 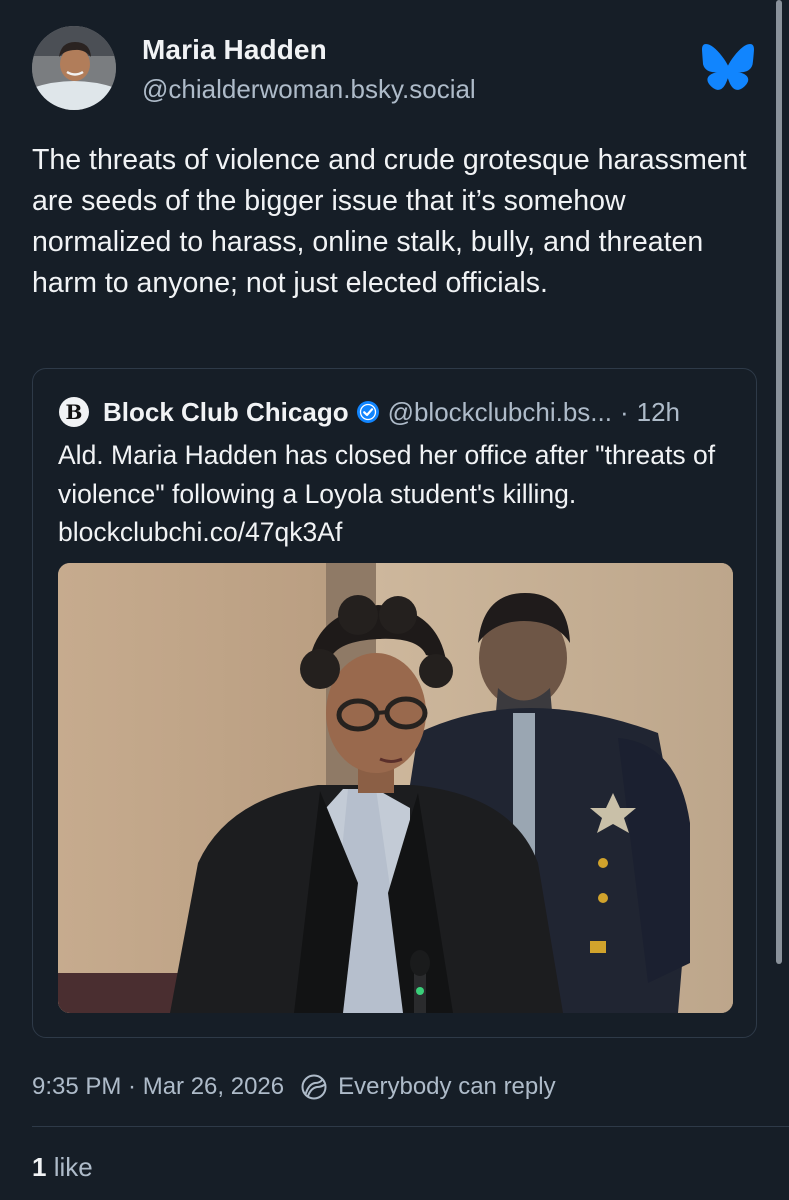 What do you see at coordinates (314, 1087) in the screenshot?
I see `reply-settings-icon` at bounding box center [314, 1087].